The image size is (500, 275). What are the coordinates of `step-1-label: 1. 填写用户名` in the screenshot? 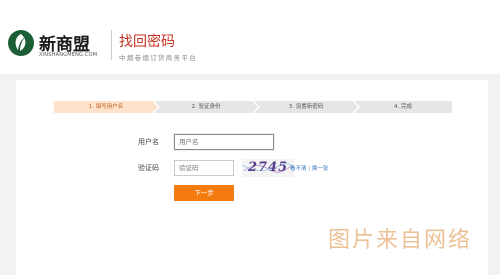 It's located at (106, 107).